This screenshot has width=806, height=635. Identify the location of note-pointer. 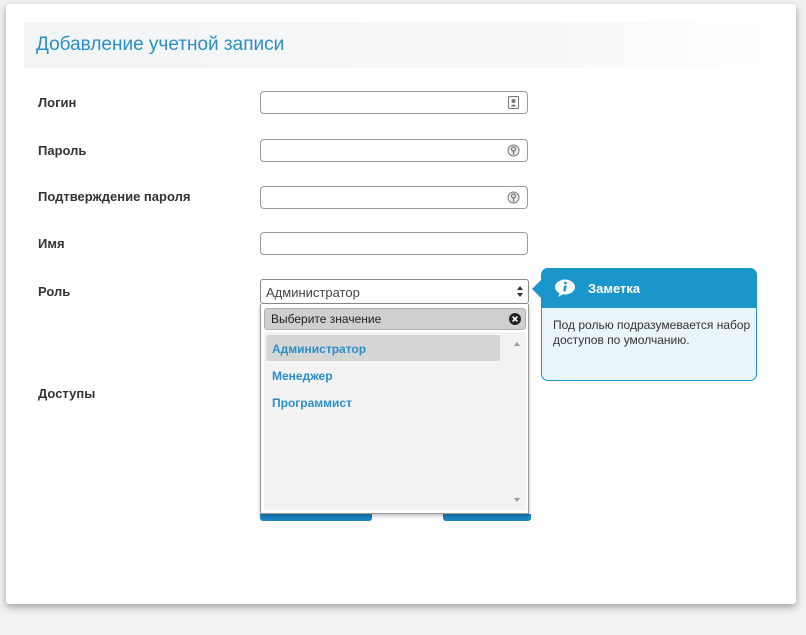
(536, 289).